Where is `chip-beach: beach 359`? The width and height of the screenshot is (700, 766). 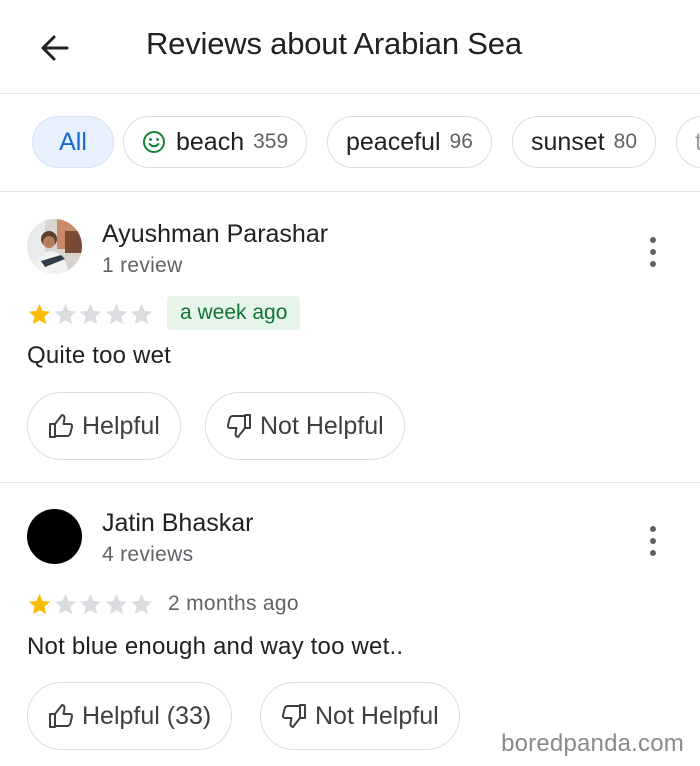 chip-beach: beach 359 is located at coordinates (215, 142).